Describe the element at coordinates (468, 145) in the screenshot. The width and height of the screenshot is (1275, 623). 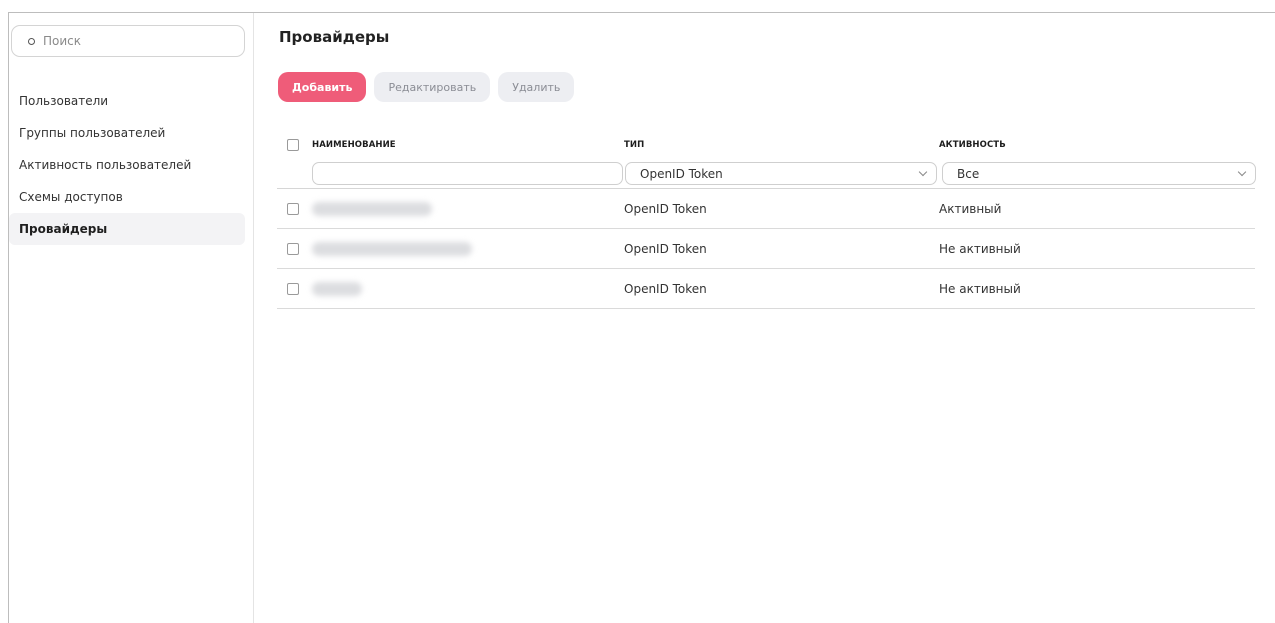
I see `column-header-name: НАИМЕНОВАНИЕ` at that location.